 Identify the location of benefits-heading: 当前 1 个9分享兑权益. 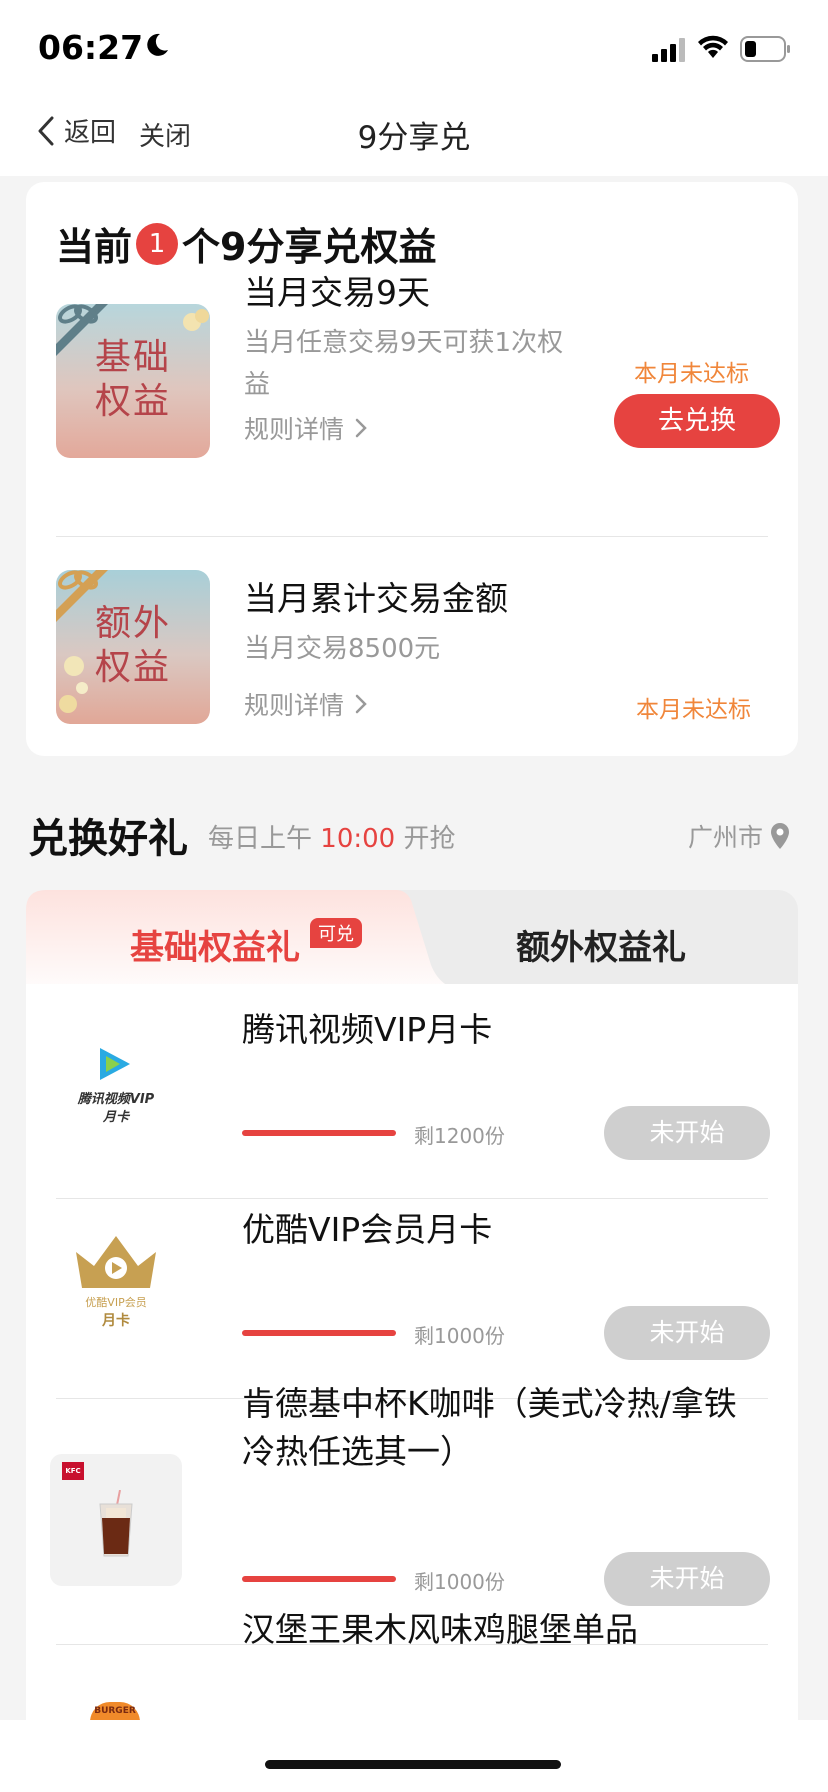
(246, 243).